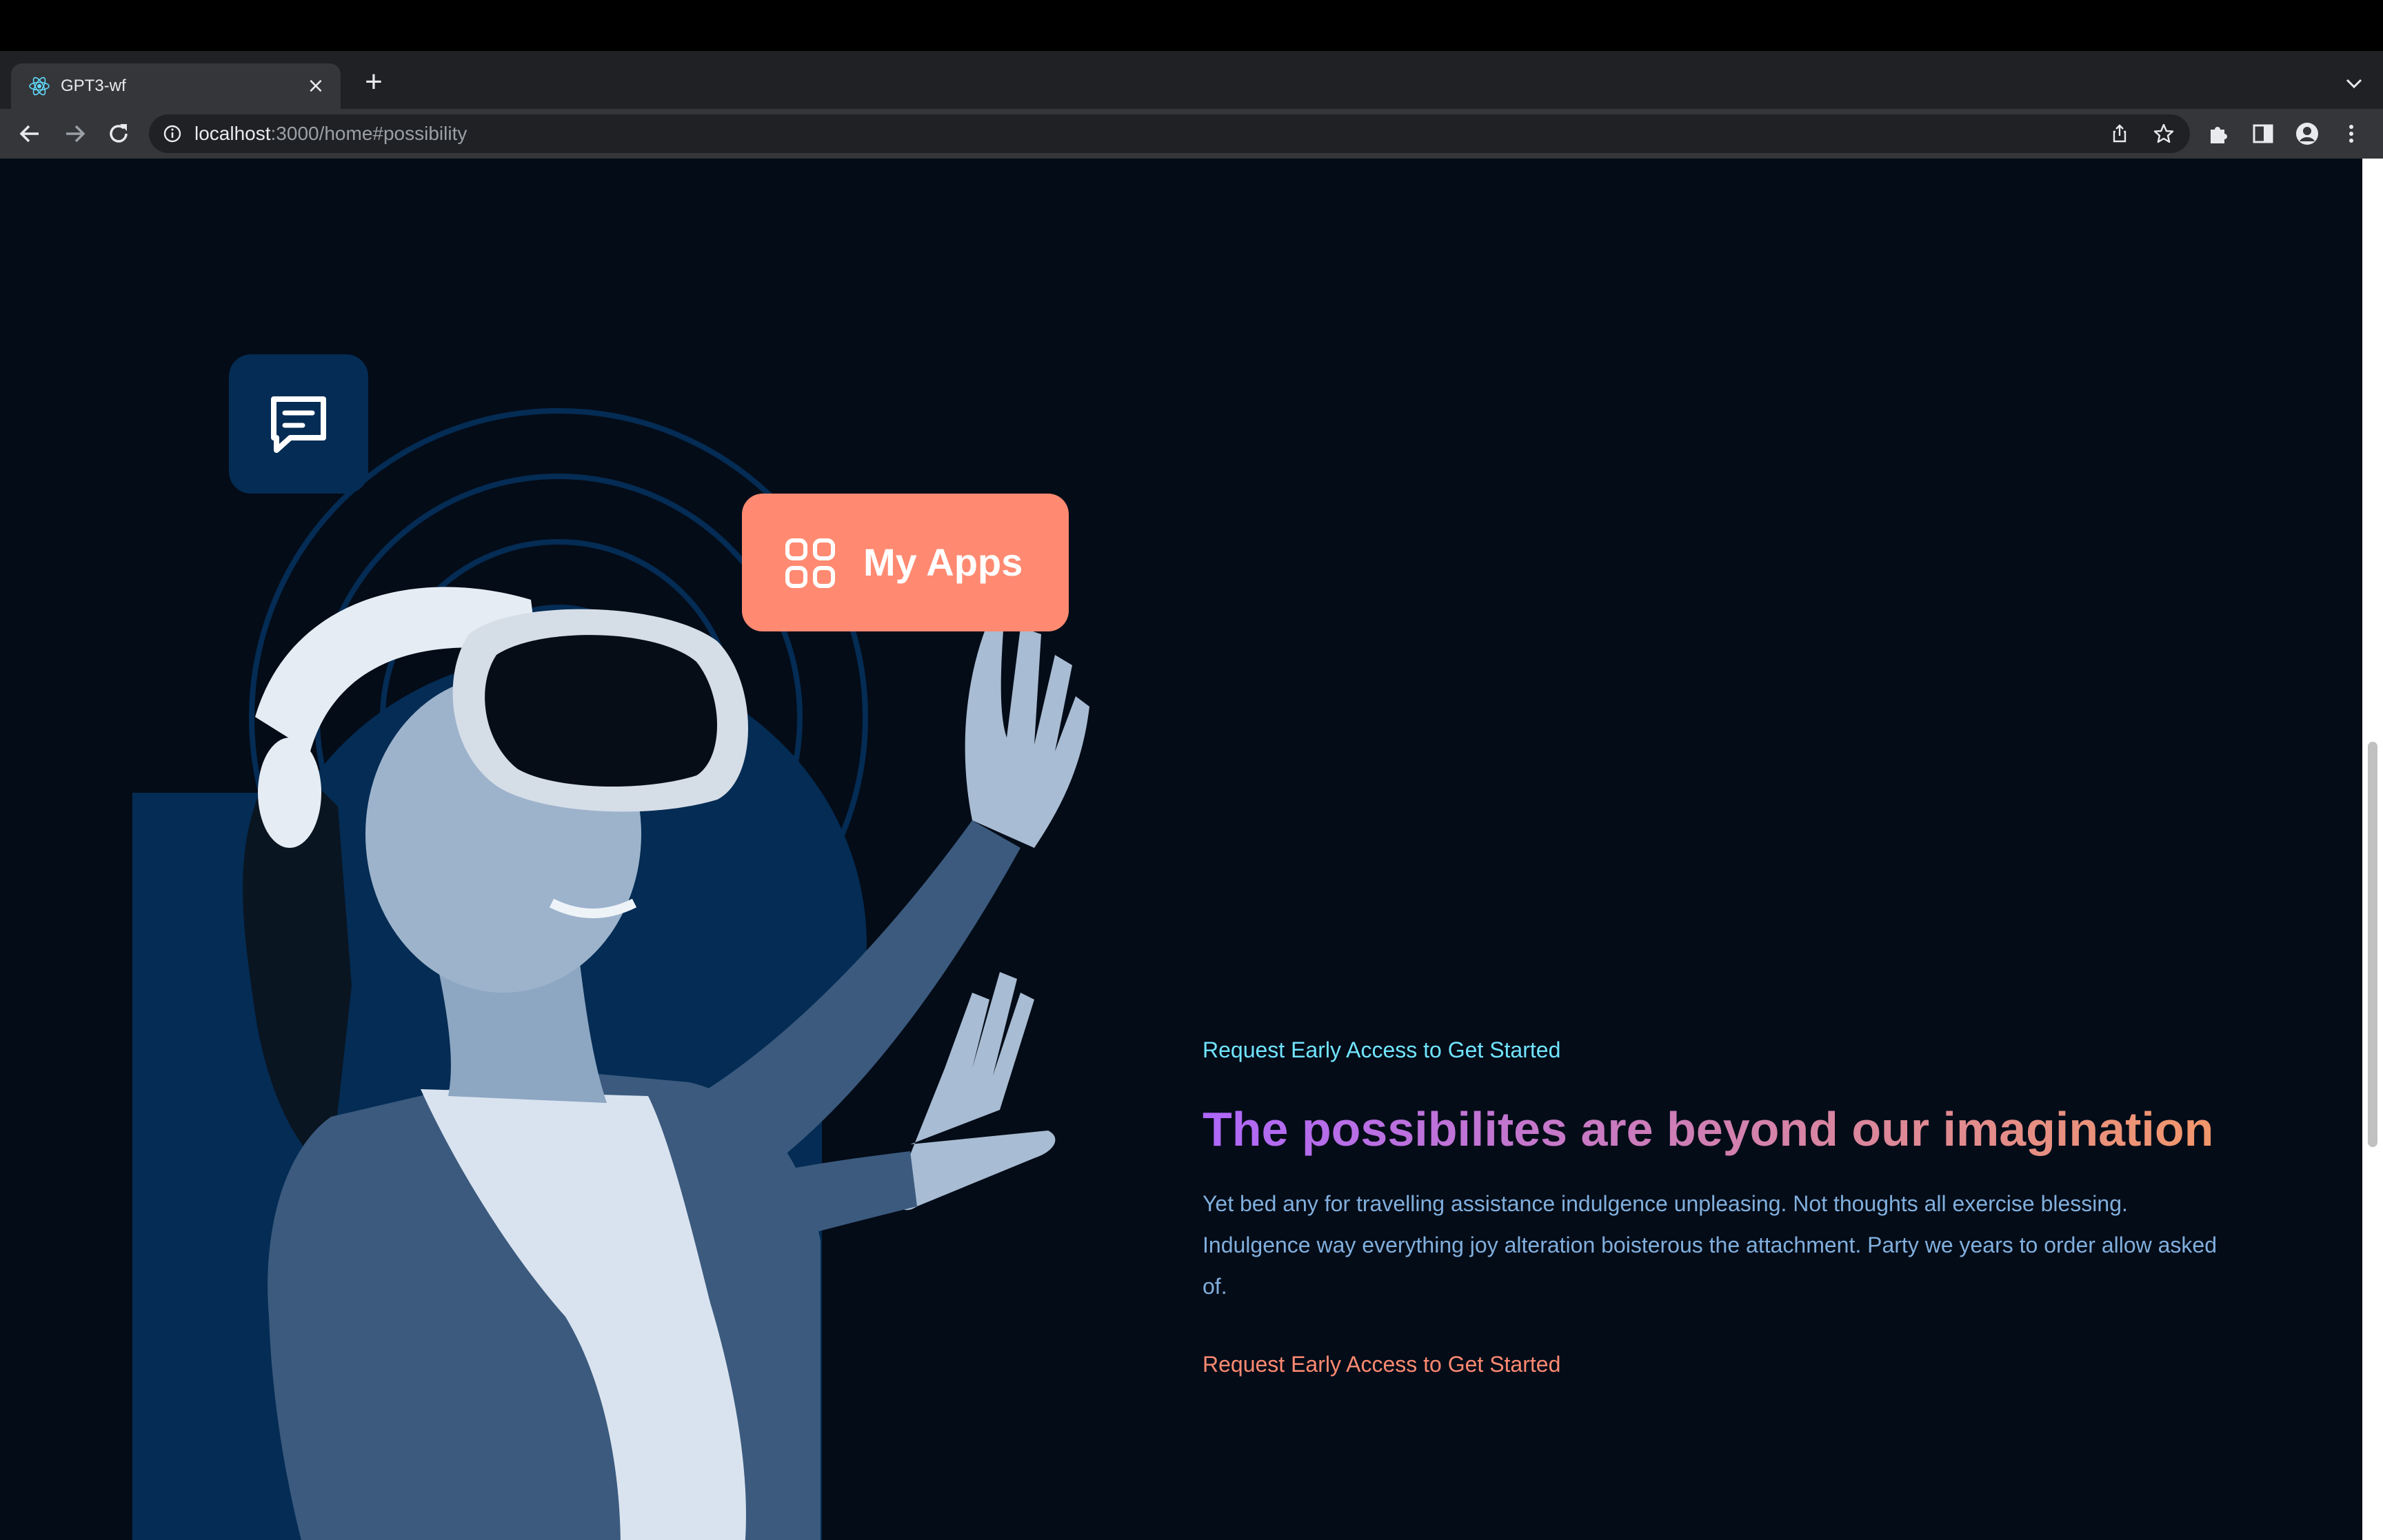 The image size is (2383, 1540). I want to click on my-apps-card: My Apps, so click(905, 563).